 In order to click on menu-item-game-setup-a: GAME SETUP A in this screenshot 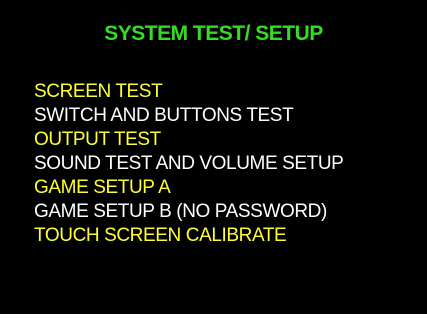, I will do `click(188, 188)`.